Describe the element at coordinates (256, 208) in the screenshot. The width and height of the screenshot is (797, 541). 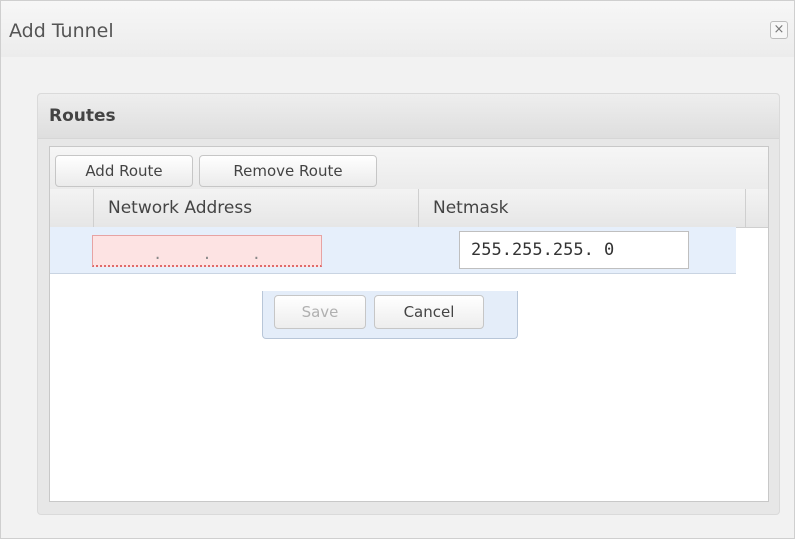
I see `column-header-network-address: Network Address` at that location.